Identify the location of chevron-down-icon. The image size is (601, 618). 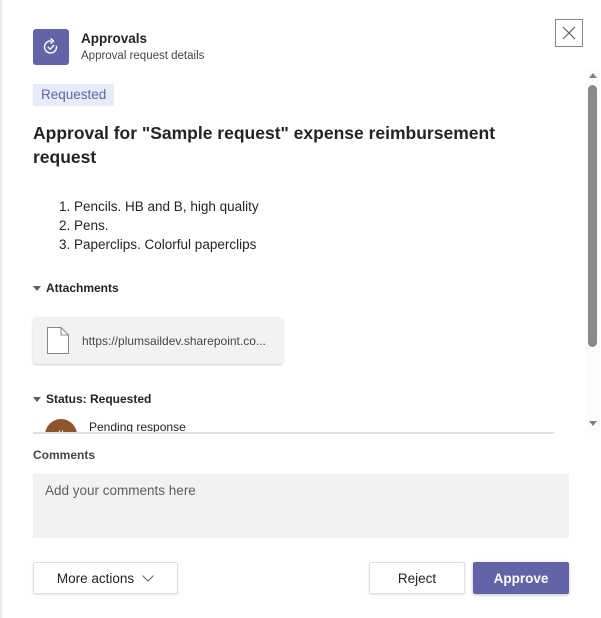
(148, 578).